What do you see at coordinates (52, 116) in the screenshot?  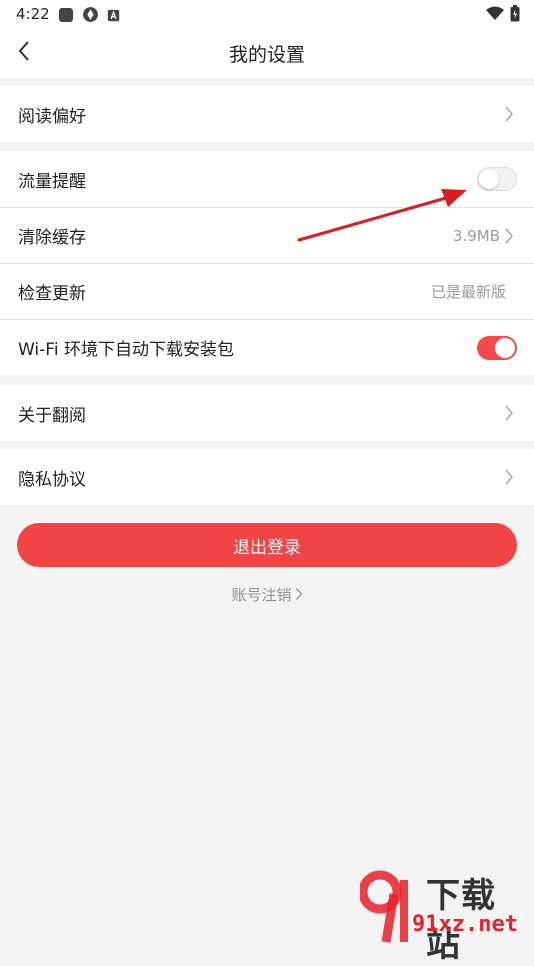 I see `reading-preference-label: 阅读偏好` at bounding box center [52, 116].